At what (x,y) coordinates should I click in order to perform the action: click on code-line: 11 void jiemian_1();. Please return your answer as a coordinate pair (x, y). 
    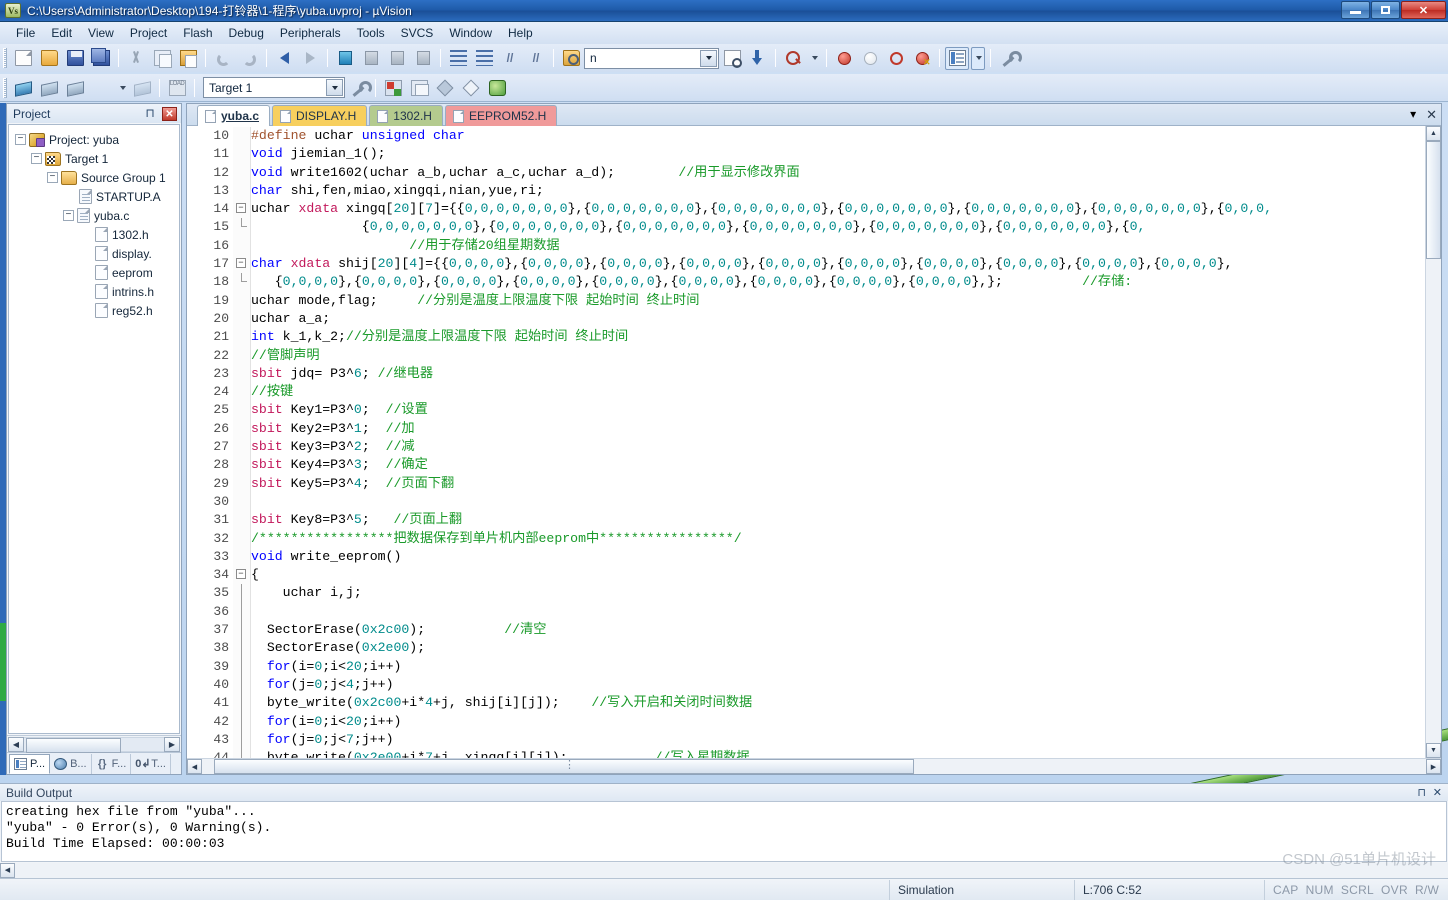
    Looking at the image, I should click on (806, 154).